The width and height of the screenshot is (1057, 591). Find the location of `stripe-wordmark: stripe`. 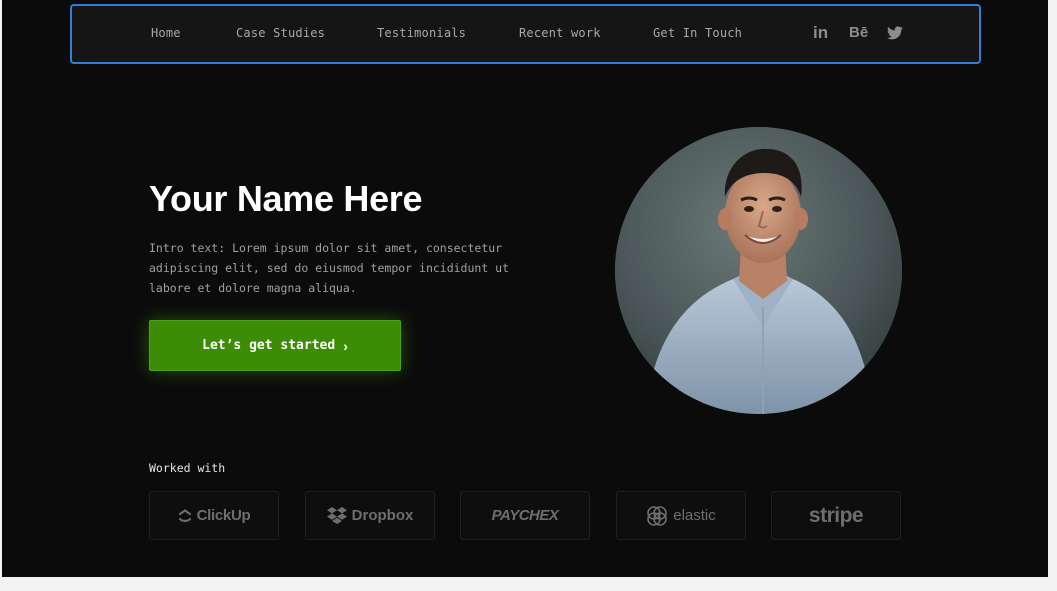

stripe-wordmark: stripe is located at coordinates (836, 515).